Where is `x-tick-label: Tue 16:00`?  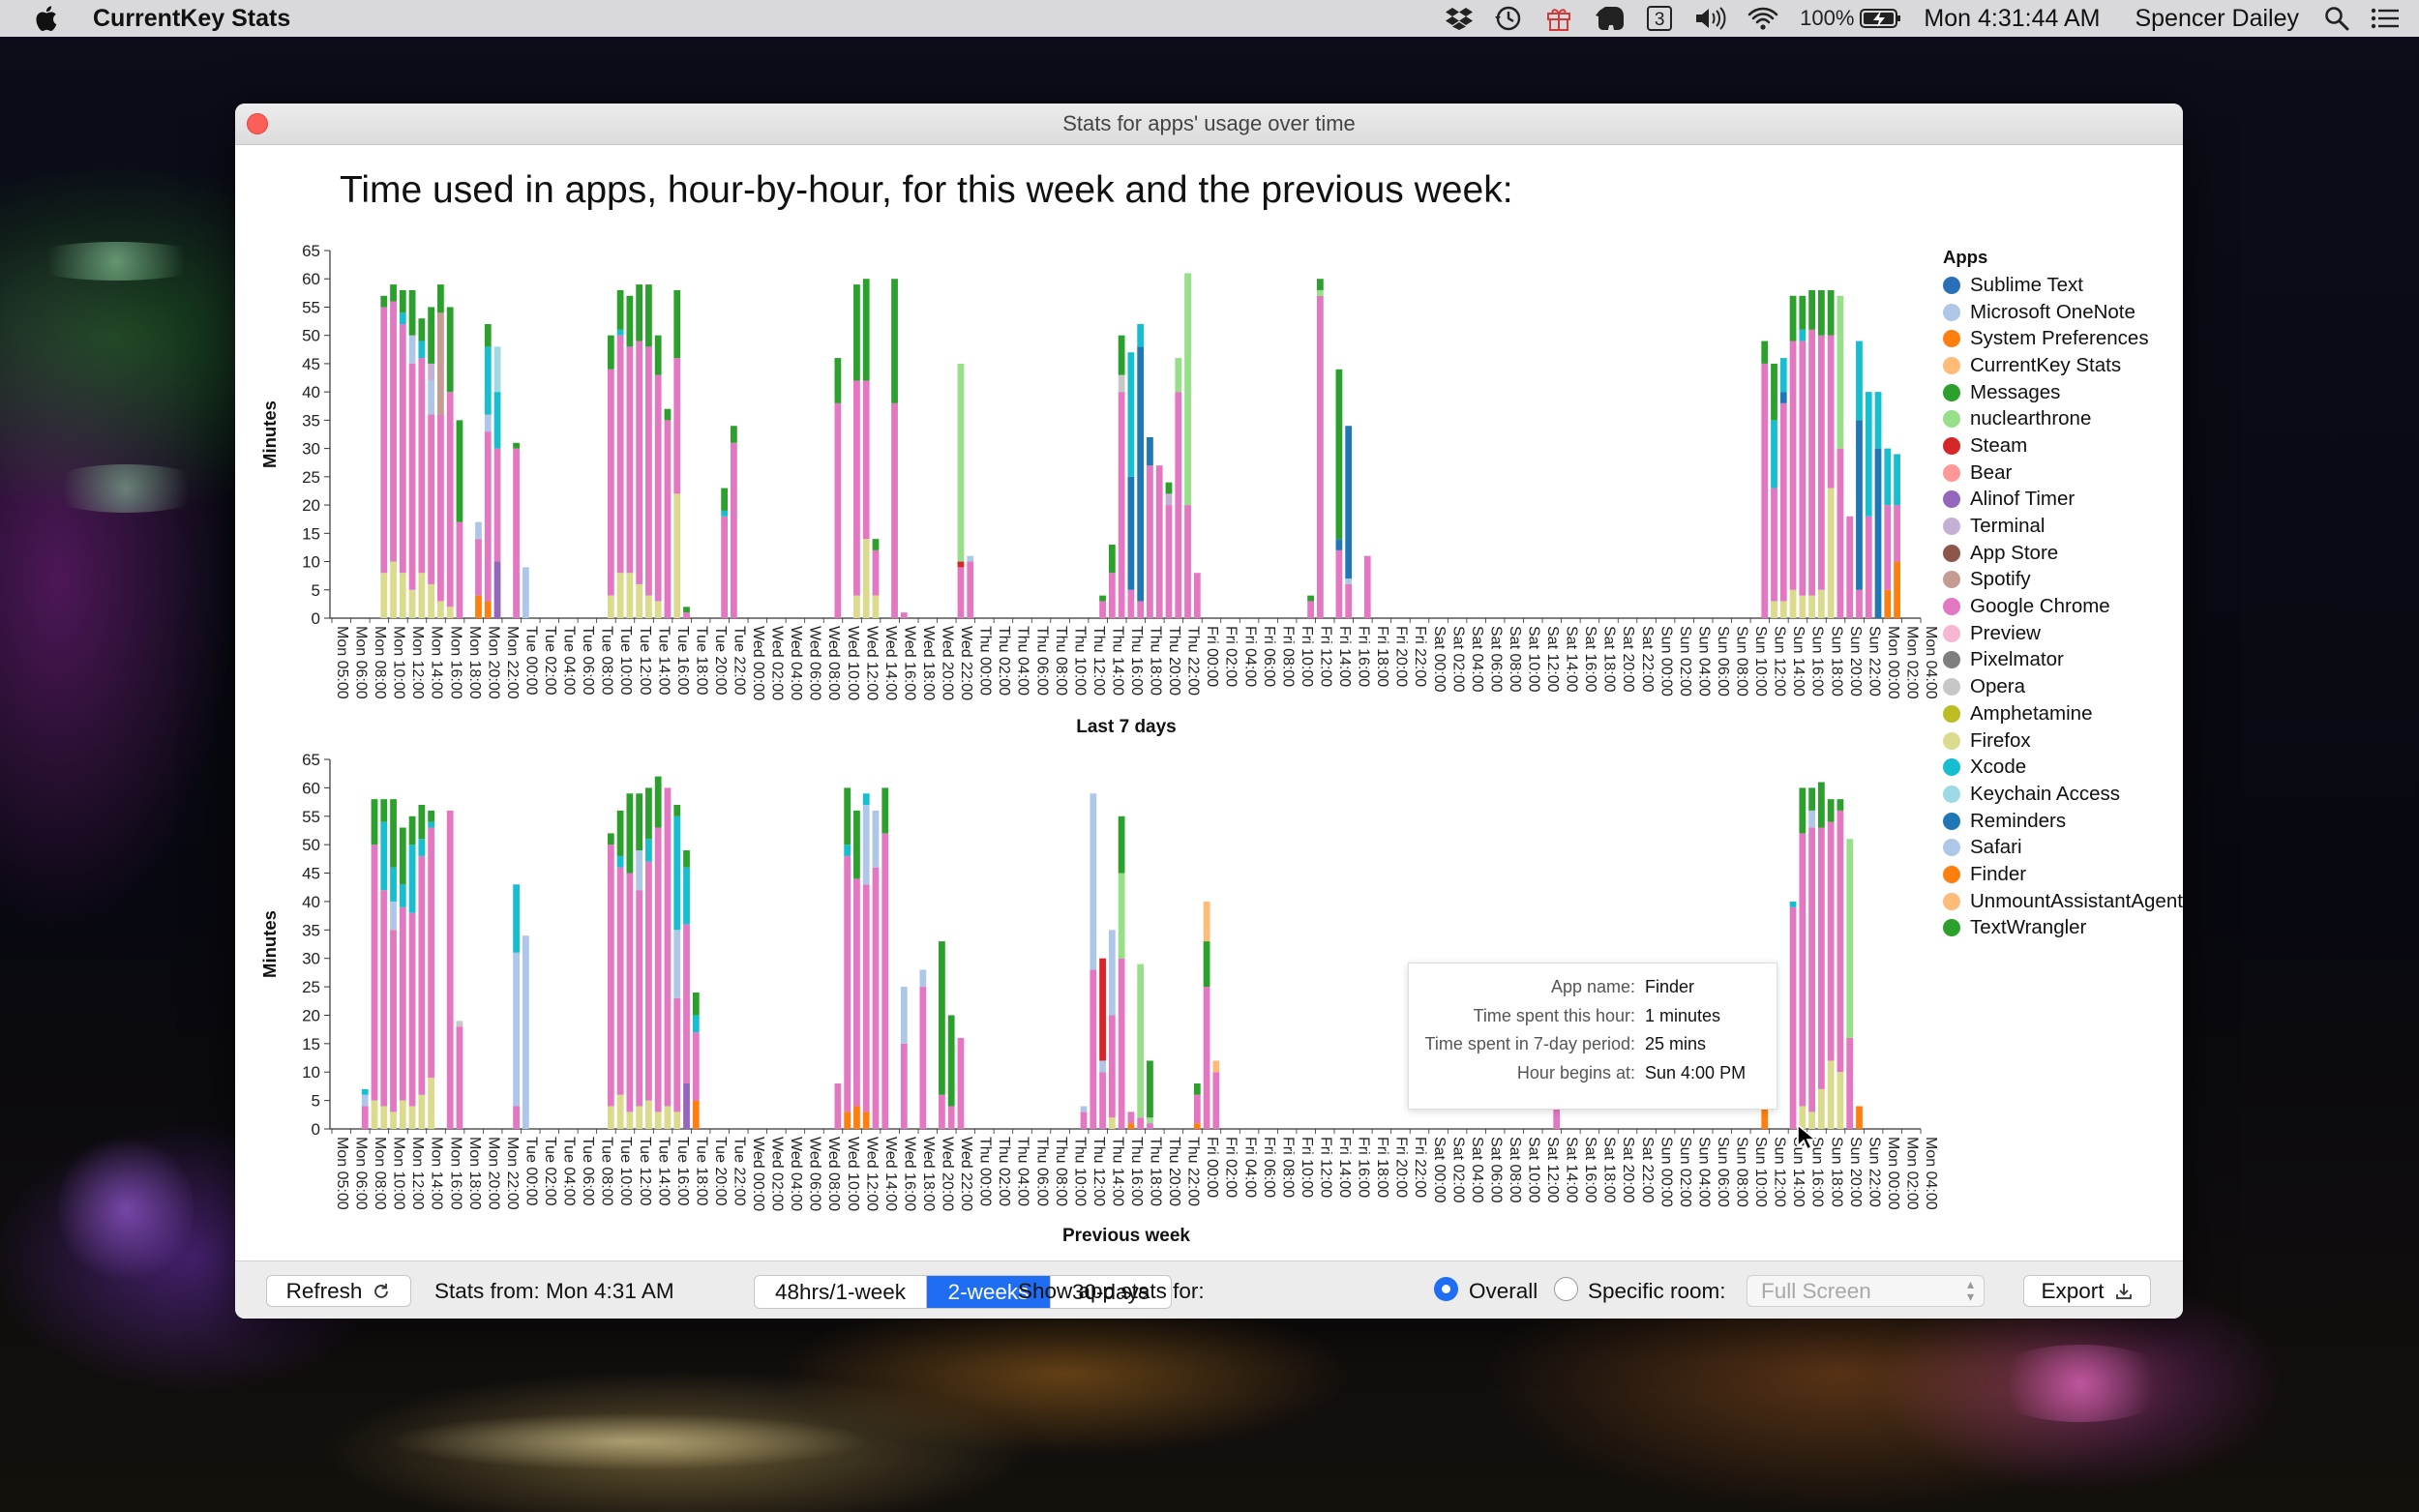
x-tick-label: Tue 16:00 is located at coordinates (682, 1171).